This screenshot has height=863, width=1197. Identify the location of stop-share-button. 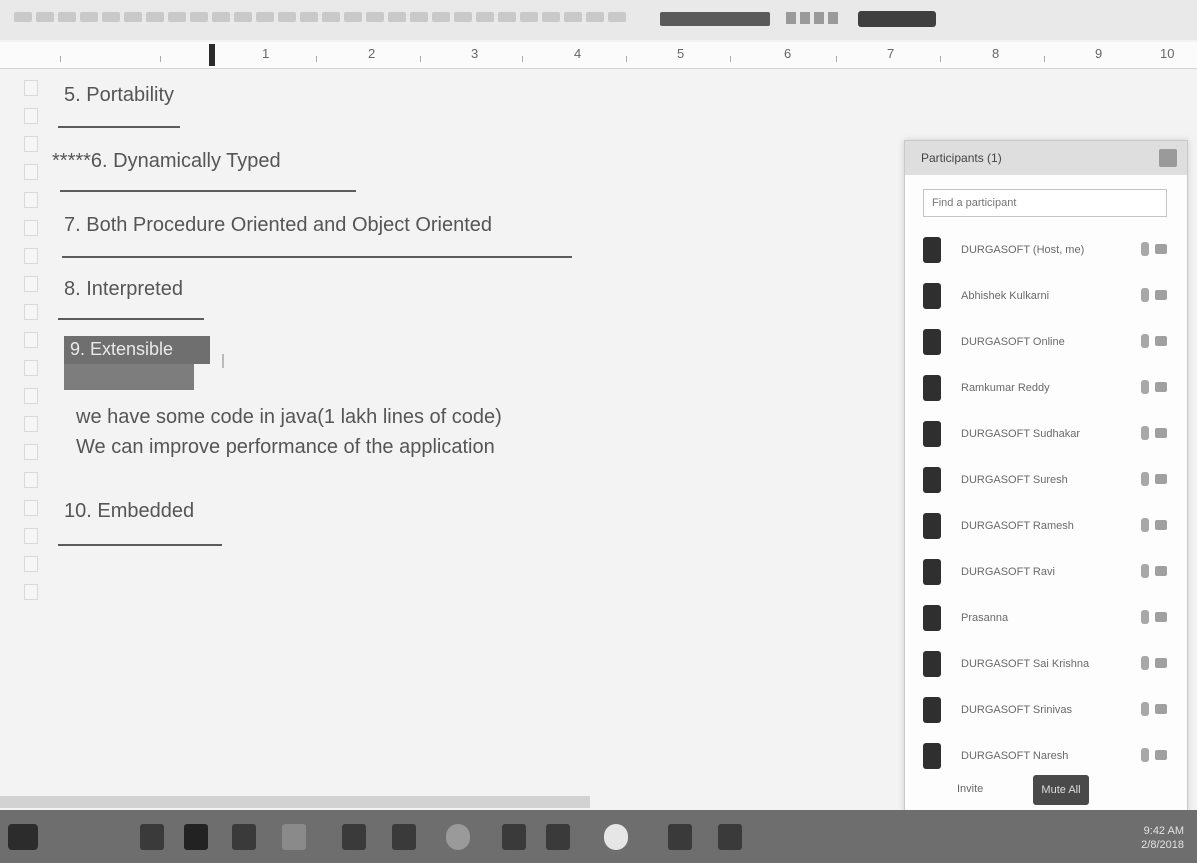
(897, 19).